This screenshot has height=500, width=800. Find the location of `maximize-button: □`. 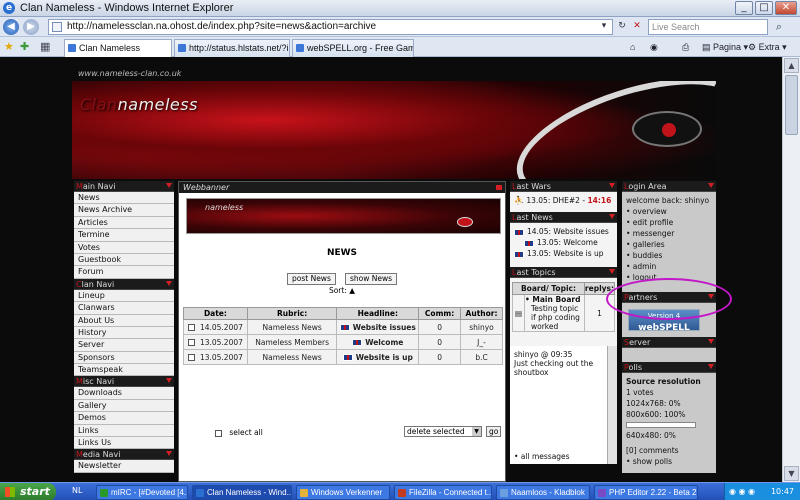

maximize-button: □ is located at coordinates (764, 8).